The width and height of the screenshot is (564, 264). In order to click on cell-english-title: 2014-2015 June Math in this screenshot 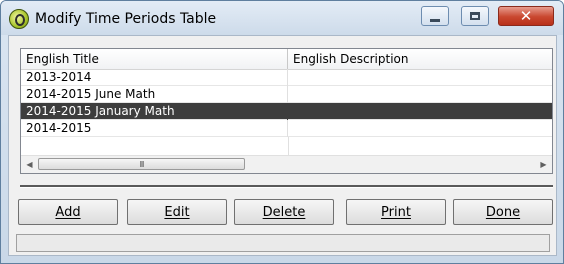, I will do `click(154, 94)`.